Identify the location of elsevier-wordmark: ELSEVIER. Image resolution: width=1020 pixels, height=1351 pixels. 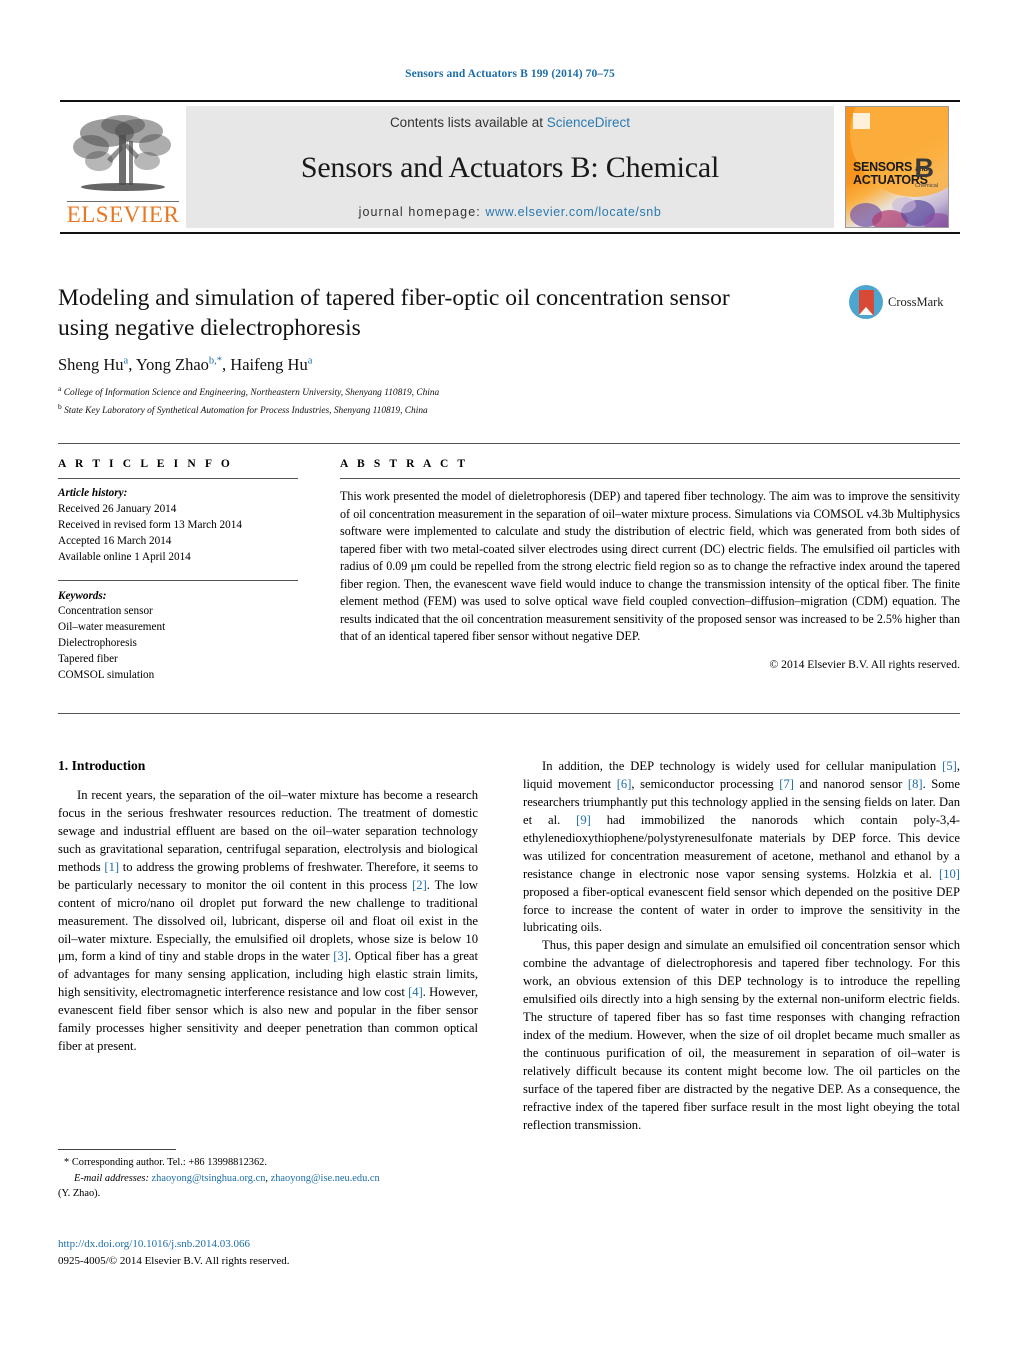
(123, 214).